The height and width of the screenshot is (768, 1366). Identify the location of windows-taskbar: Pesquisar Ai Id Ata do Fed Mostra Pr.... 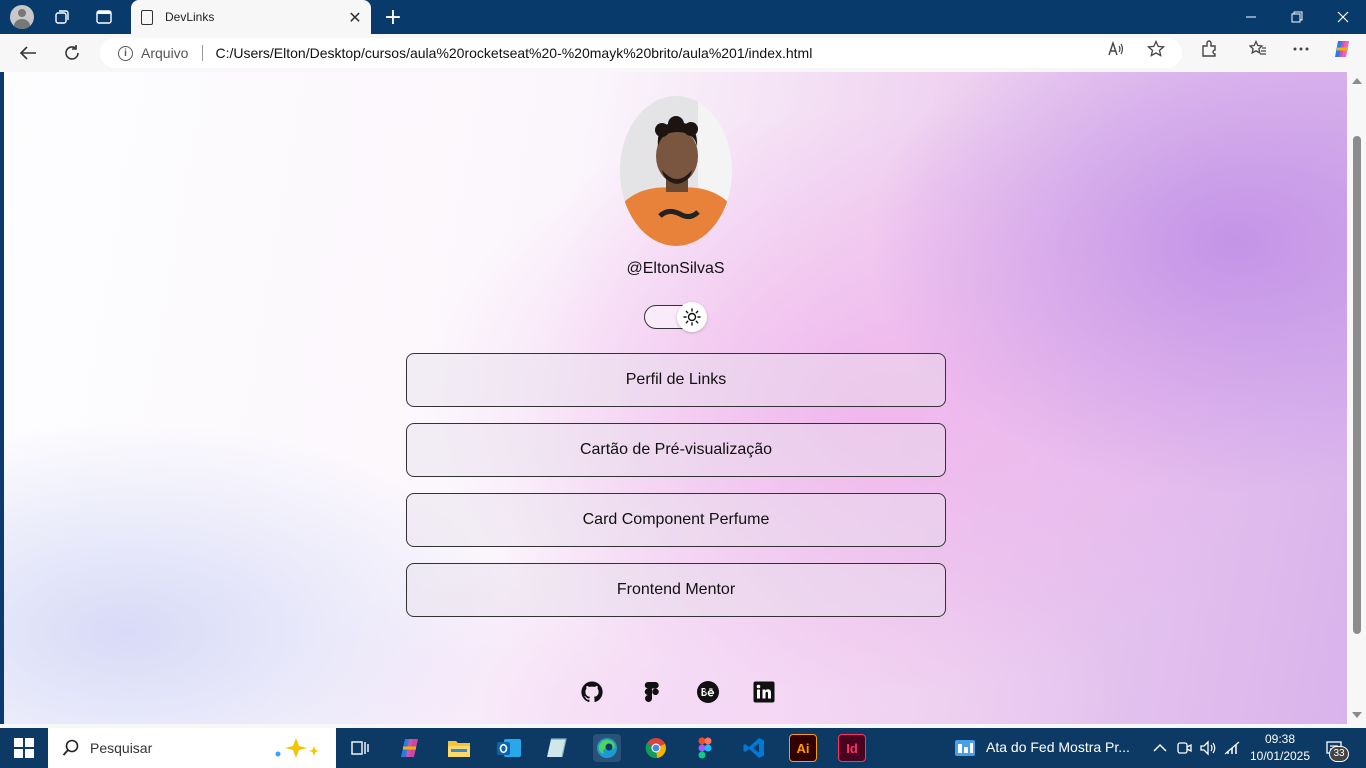
(683, 748).